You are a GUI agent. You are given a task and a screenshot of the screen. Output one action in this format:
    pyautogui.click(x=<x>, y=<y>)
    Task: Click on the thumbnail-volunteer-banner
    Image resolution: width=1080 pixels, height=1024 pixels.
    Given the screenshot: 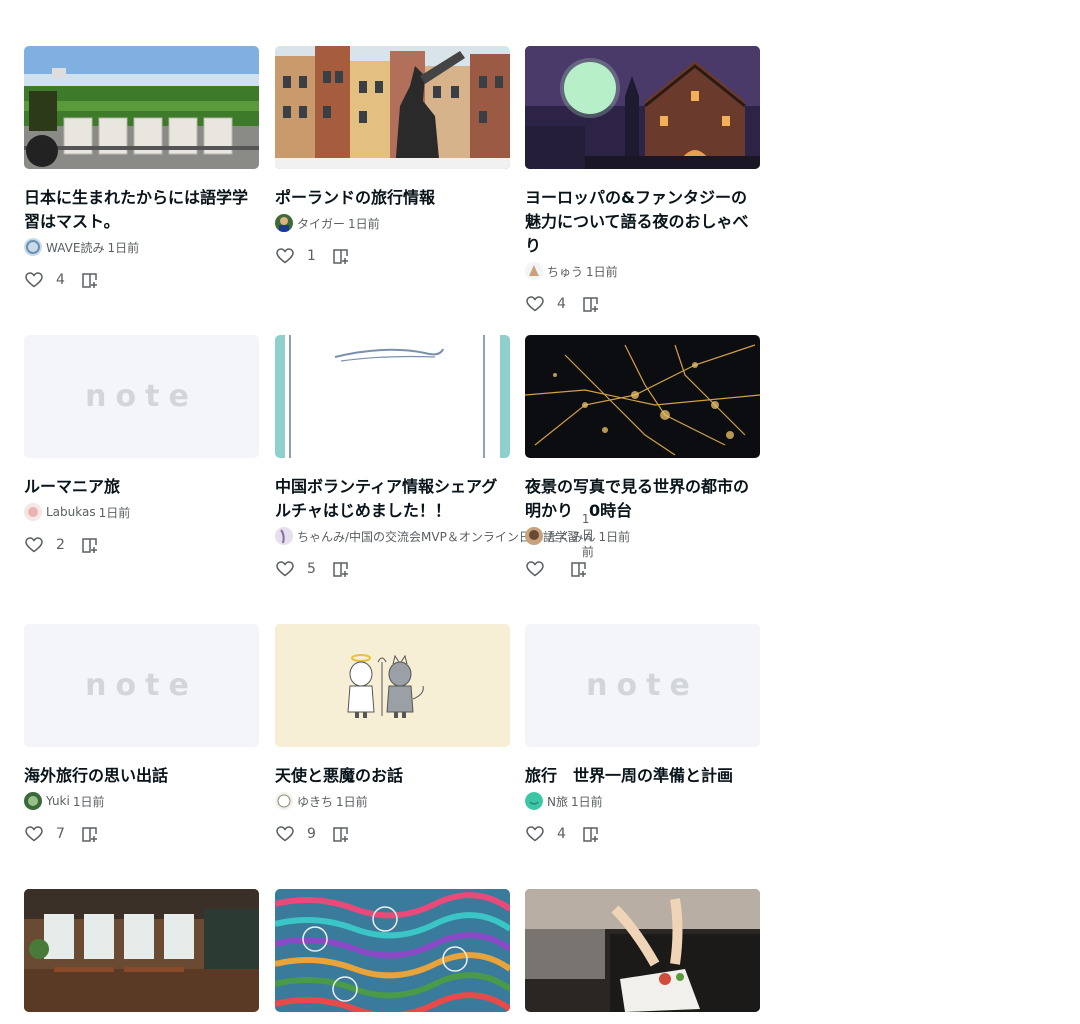 What is the action you would take?
    pyautogui.click(x=392, y=396)
    